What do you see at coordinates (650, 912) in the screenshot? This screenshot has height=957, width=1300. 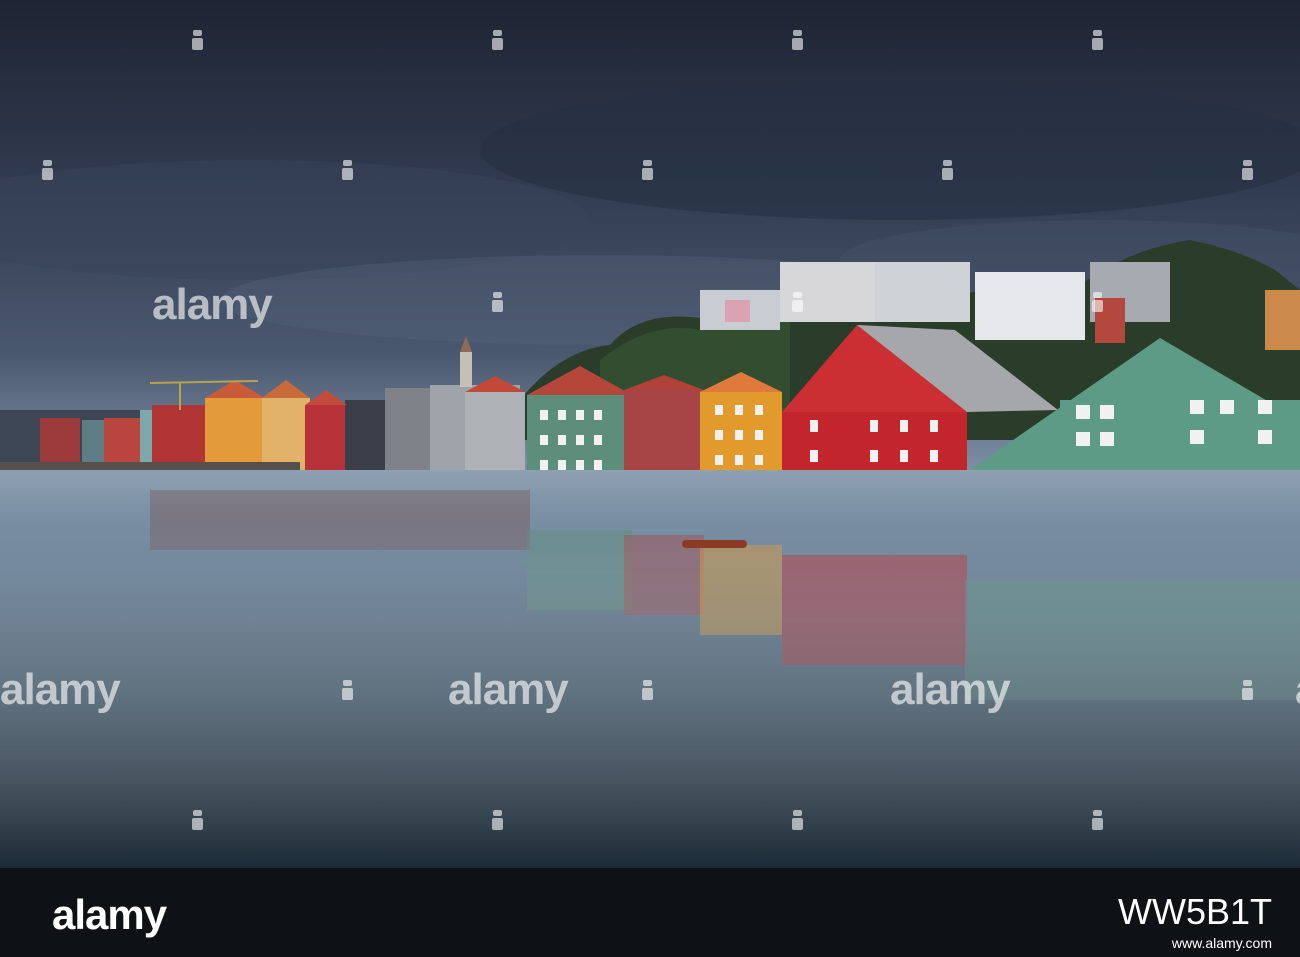 I see `footer-bar: alamy WW5B1T www.alamy.com` at bounding box center [650, 912].